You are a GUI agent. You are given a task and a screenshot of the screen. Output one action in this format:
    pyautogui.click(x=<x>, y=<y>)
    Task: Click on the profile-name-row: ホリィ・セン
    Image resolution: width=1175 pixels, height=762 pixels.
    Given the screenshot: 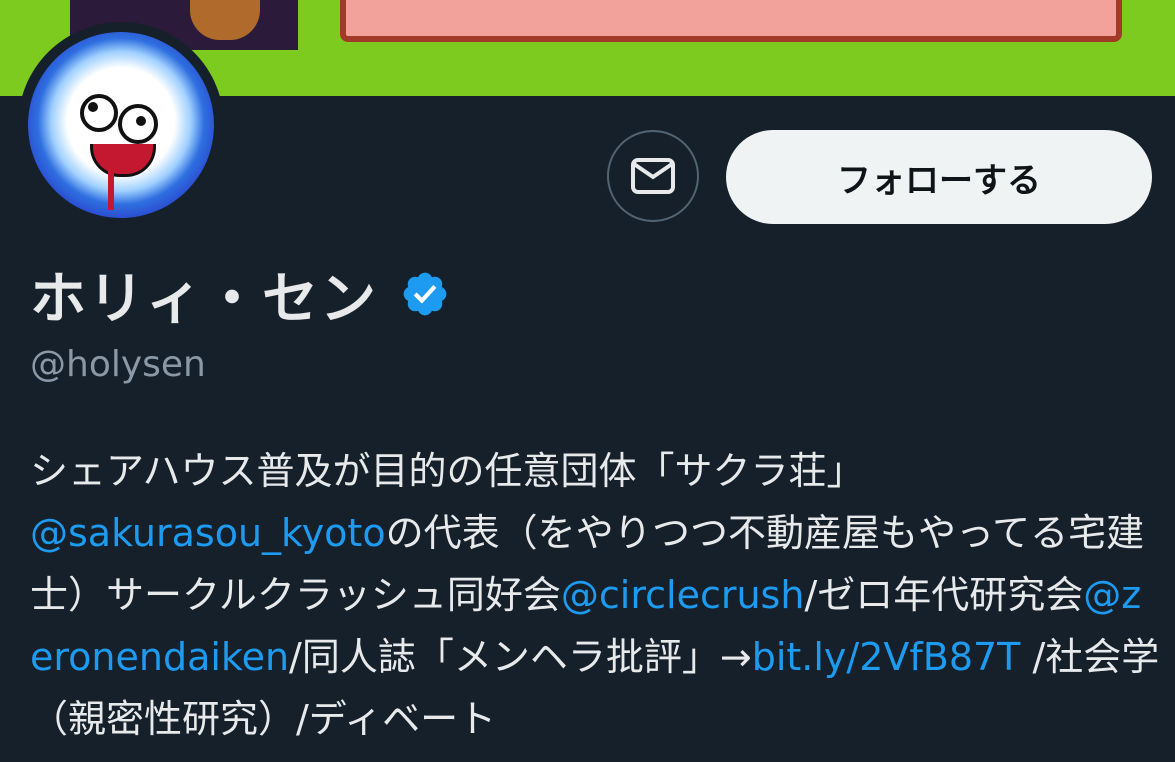 What is the action you would take?
    pyautogui.click(x=240, y=295)
    